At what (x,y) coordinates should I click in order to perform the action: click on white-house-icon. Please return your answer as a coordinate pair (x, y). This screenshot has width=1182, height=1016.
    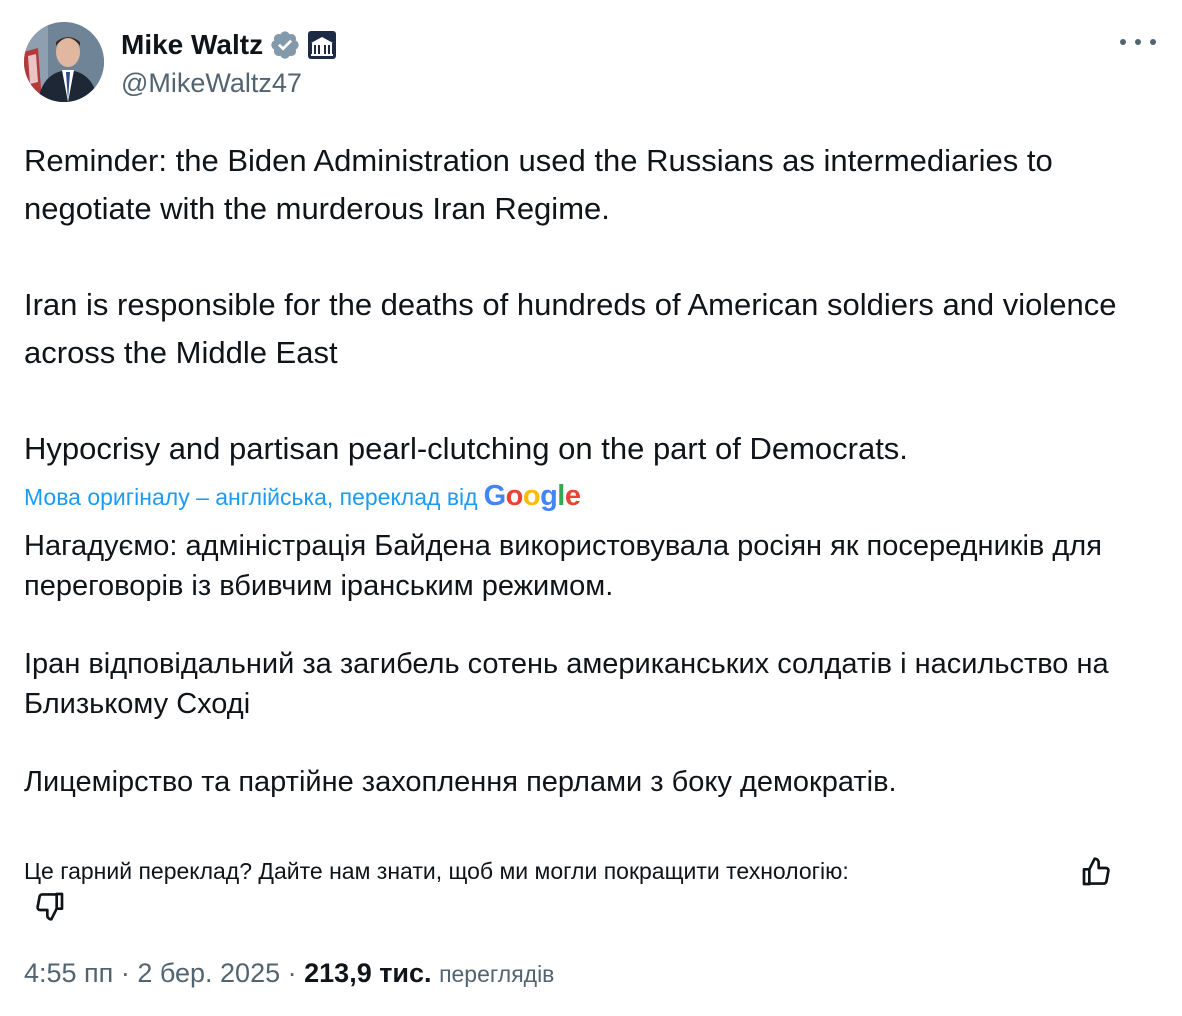
    Looking at the image, I should click on (322, 45).